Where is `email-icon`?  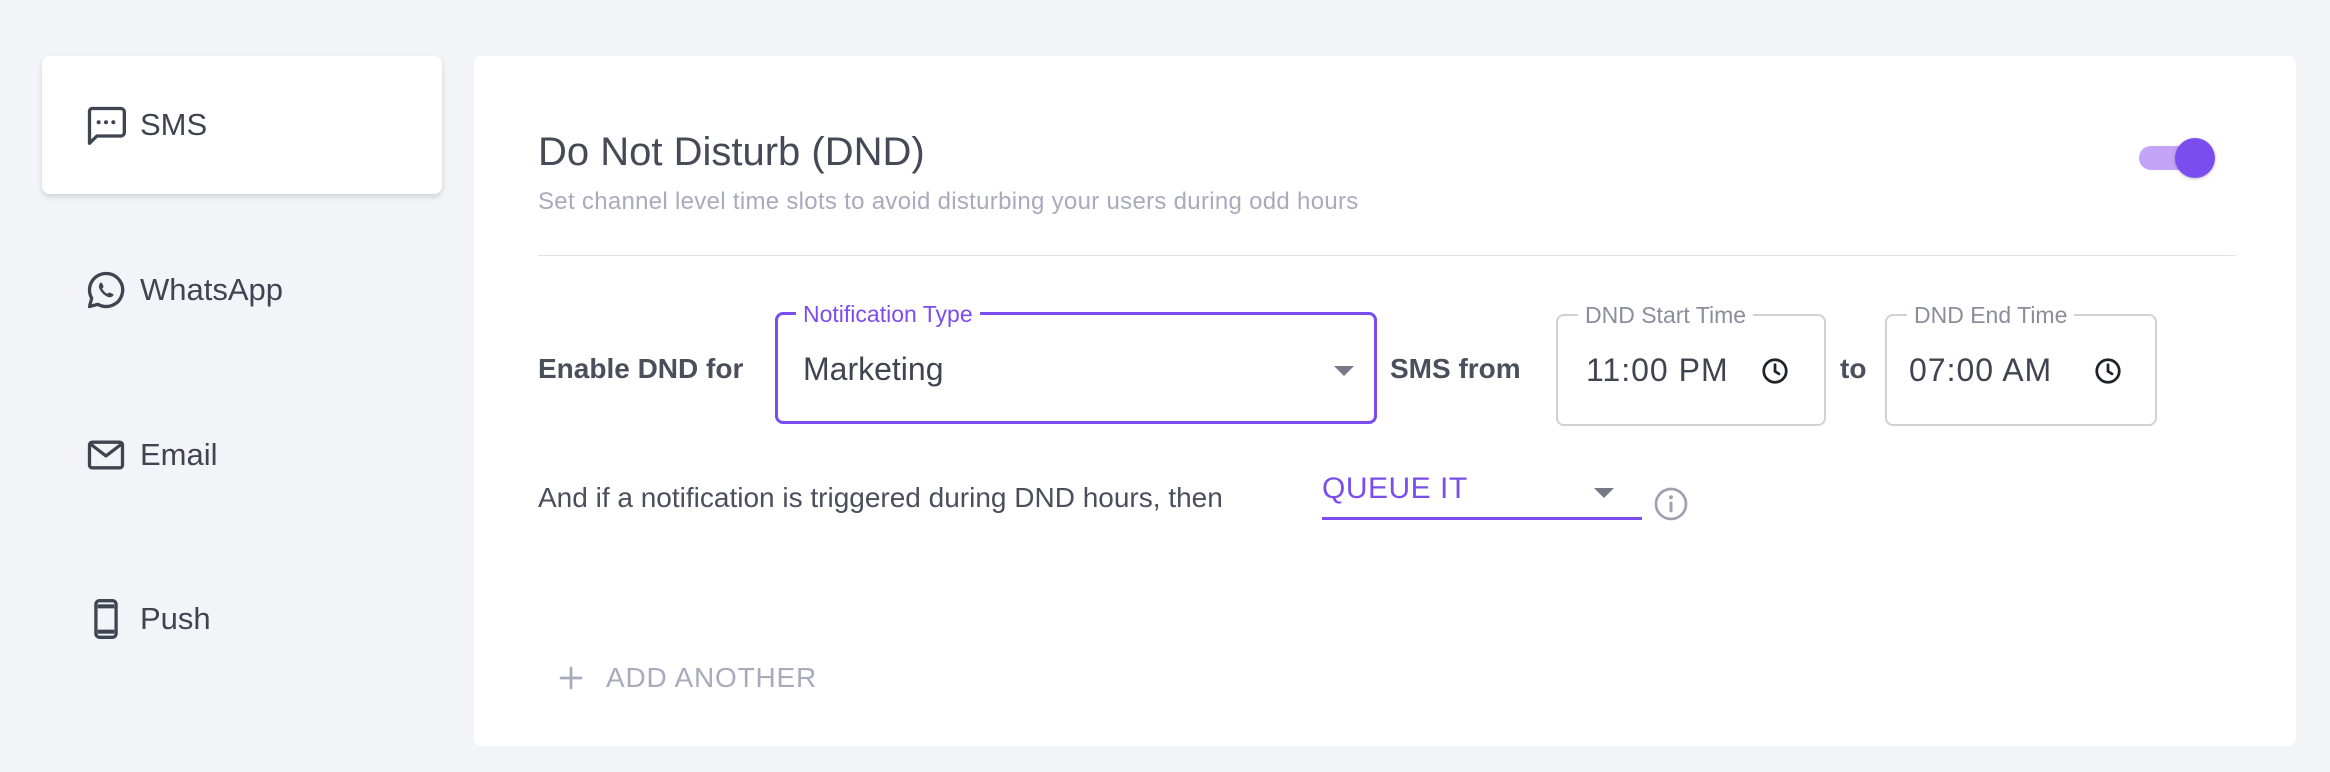 email-icon is located at coordinates (106, 455).